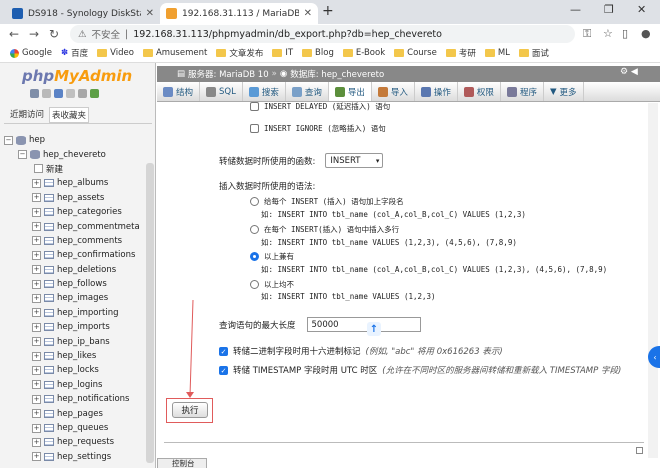  Describe the element at coordinates (646, 33) in the screenshot. I see `profile-icon: ●` at that location.